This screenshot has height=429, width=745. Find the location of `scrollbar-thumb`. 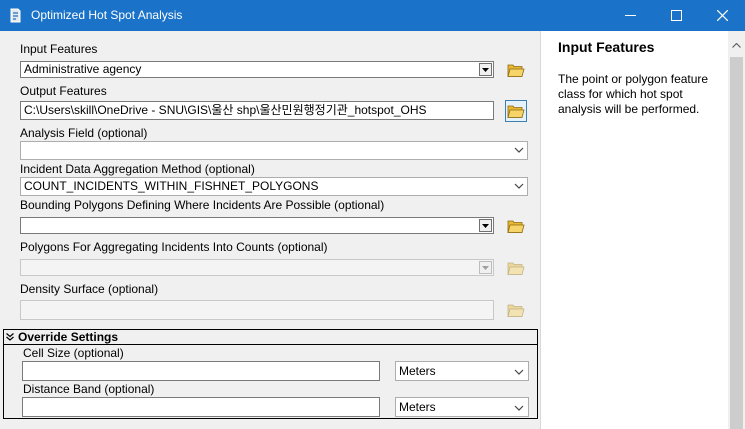

scrollbar-thumb is located at coordinates (736, 243).